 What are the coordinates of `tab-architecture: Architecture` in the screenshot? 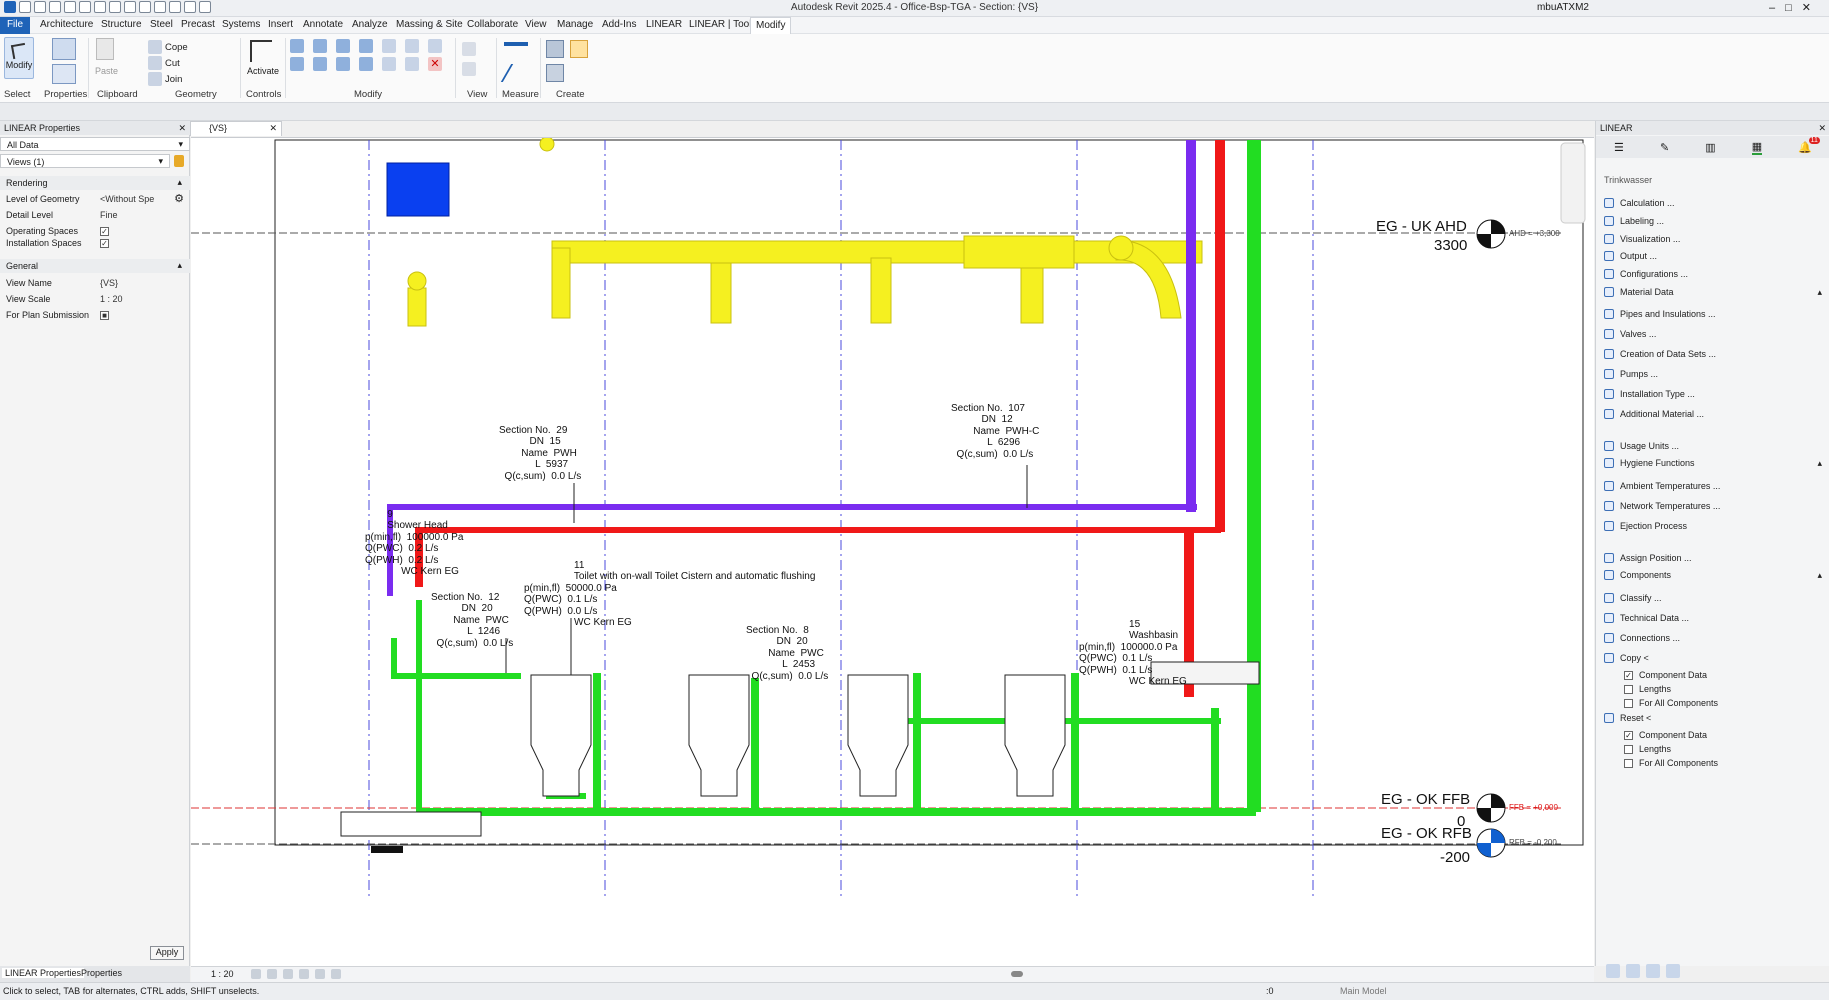 It's located at (66, 24).